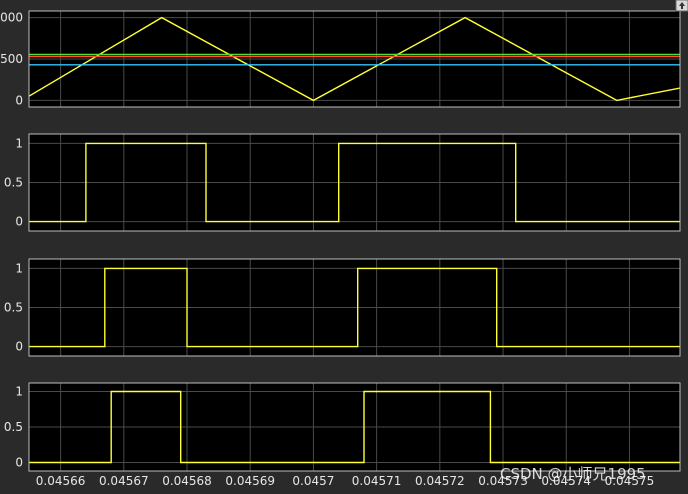 Image resolution: width=688 pixels, height=494 pixels. Describe the element at coordinates (187, 481) in the screenshot. I see `x-tick-label: 0.04568` at that location.